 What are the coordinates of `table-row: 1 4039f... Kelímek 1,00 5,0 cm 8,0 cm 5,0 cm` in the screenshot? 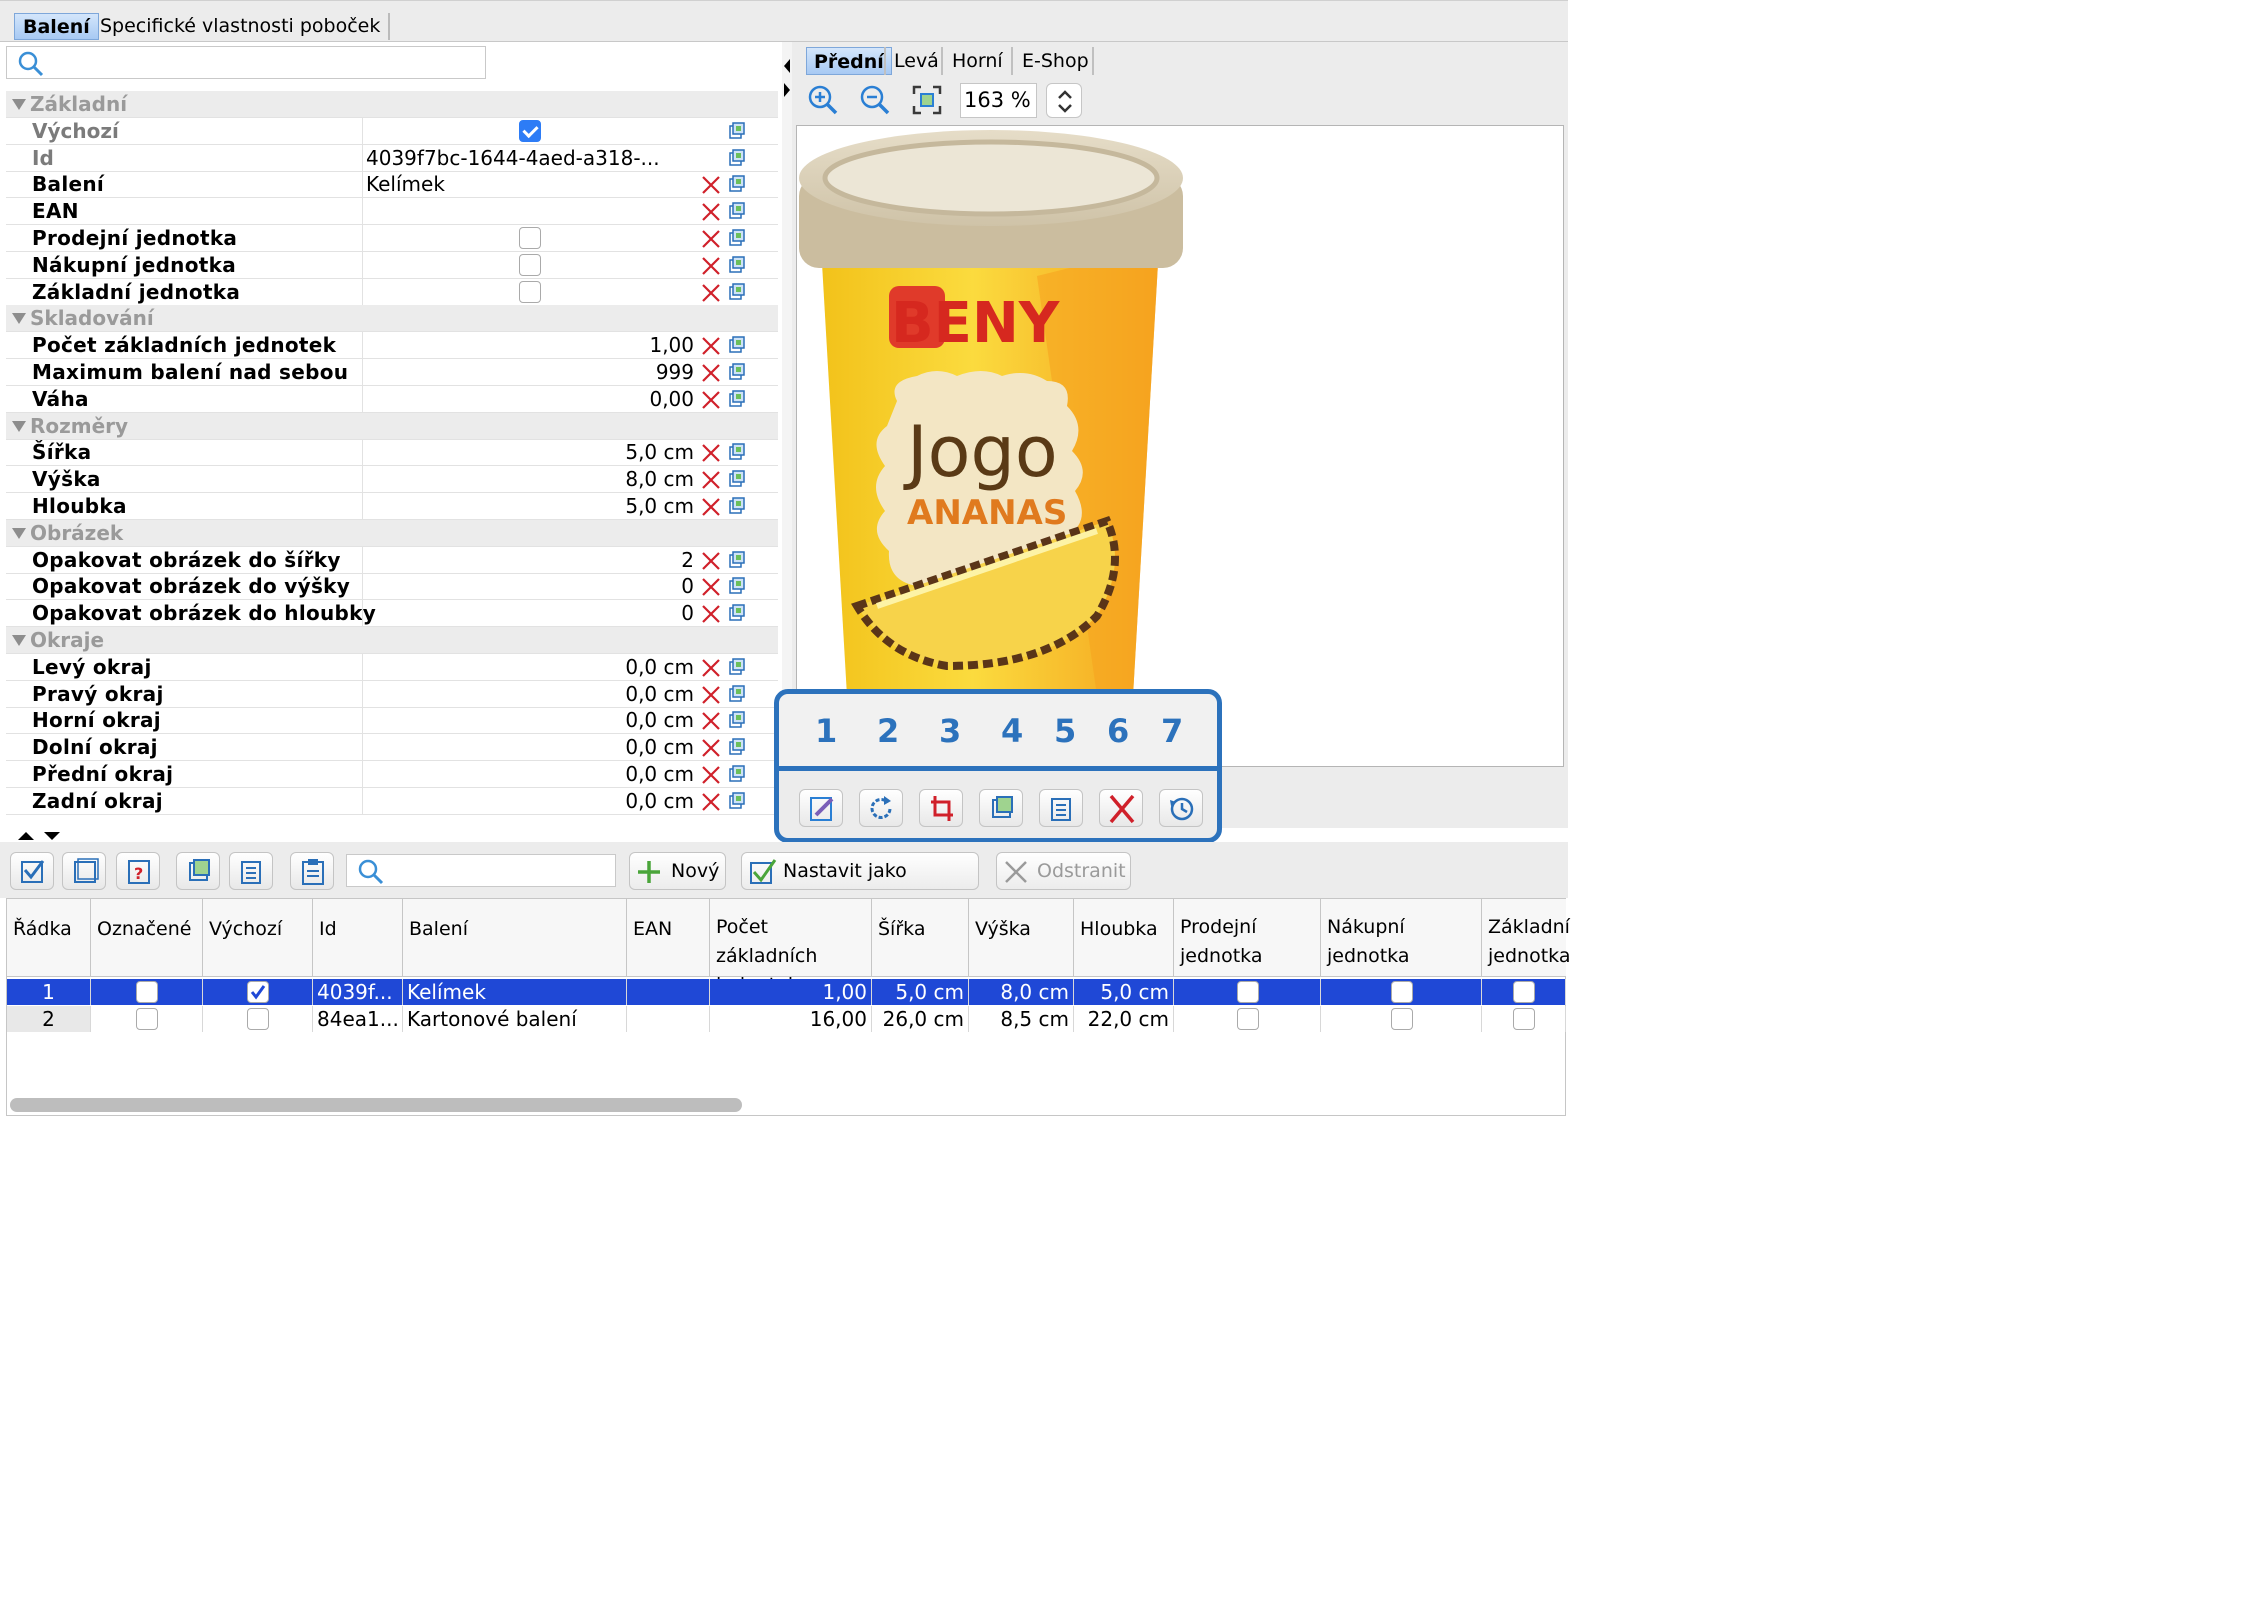 It's located at (786, 992).